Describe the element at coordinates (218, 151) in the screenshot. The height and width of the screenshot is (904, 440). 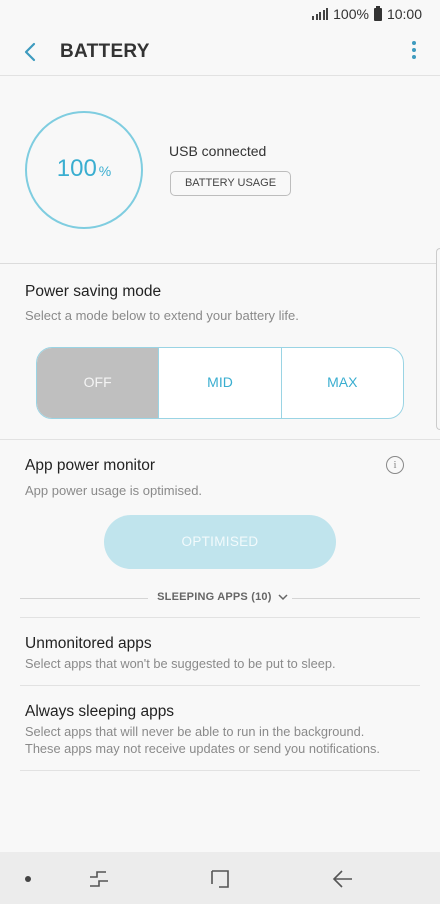
I see `charging-status: USB connected` at that location.